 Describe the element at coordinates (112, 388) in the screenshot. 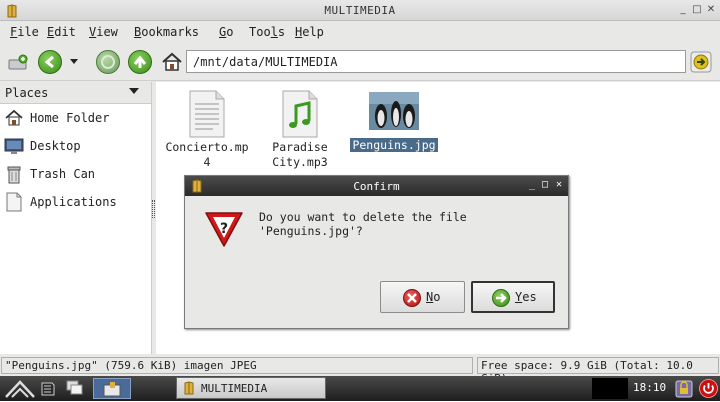

I see `workspace-switcher` at that location.